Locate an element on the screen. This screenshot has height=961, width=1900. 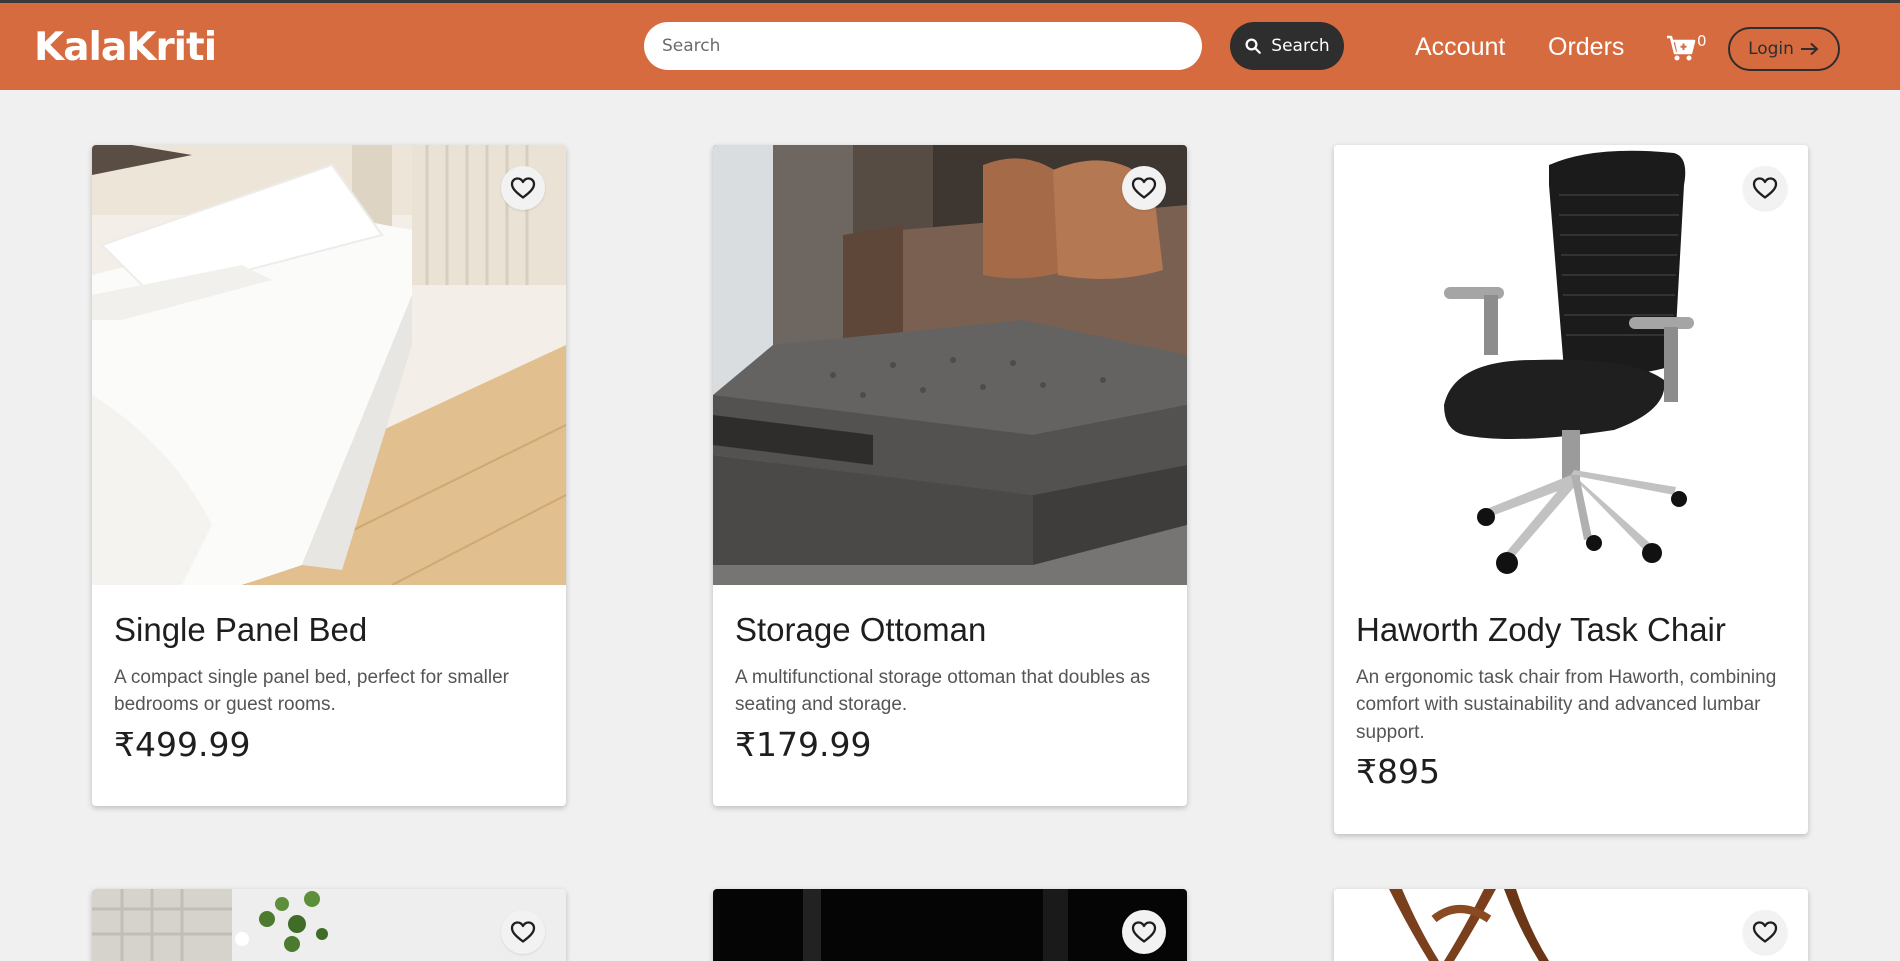
product-title: Single Panel Bed is located at coordinates (329, 630).